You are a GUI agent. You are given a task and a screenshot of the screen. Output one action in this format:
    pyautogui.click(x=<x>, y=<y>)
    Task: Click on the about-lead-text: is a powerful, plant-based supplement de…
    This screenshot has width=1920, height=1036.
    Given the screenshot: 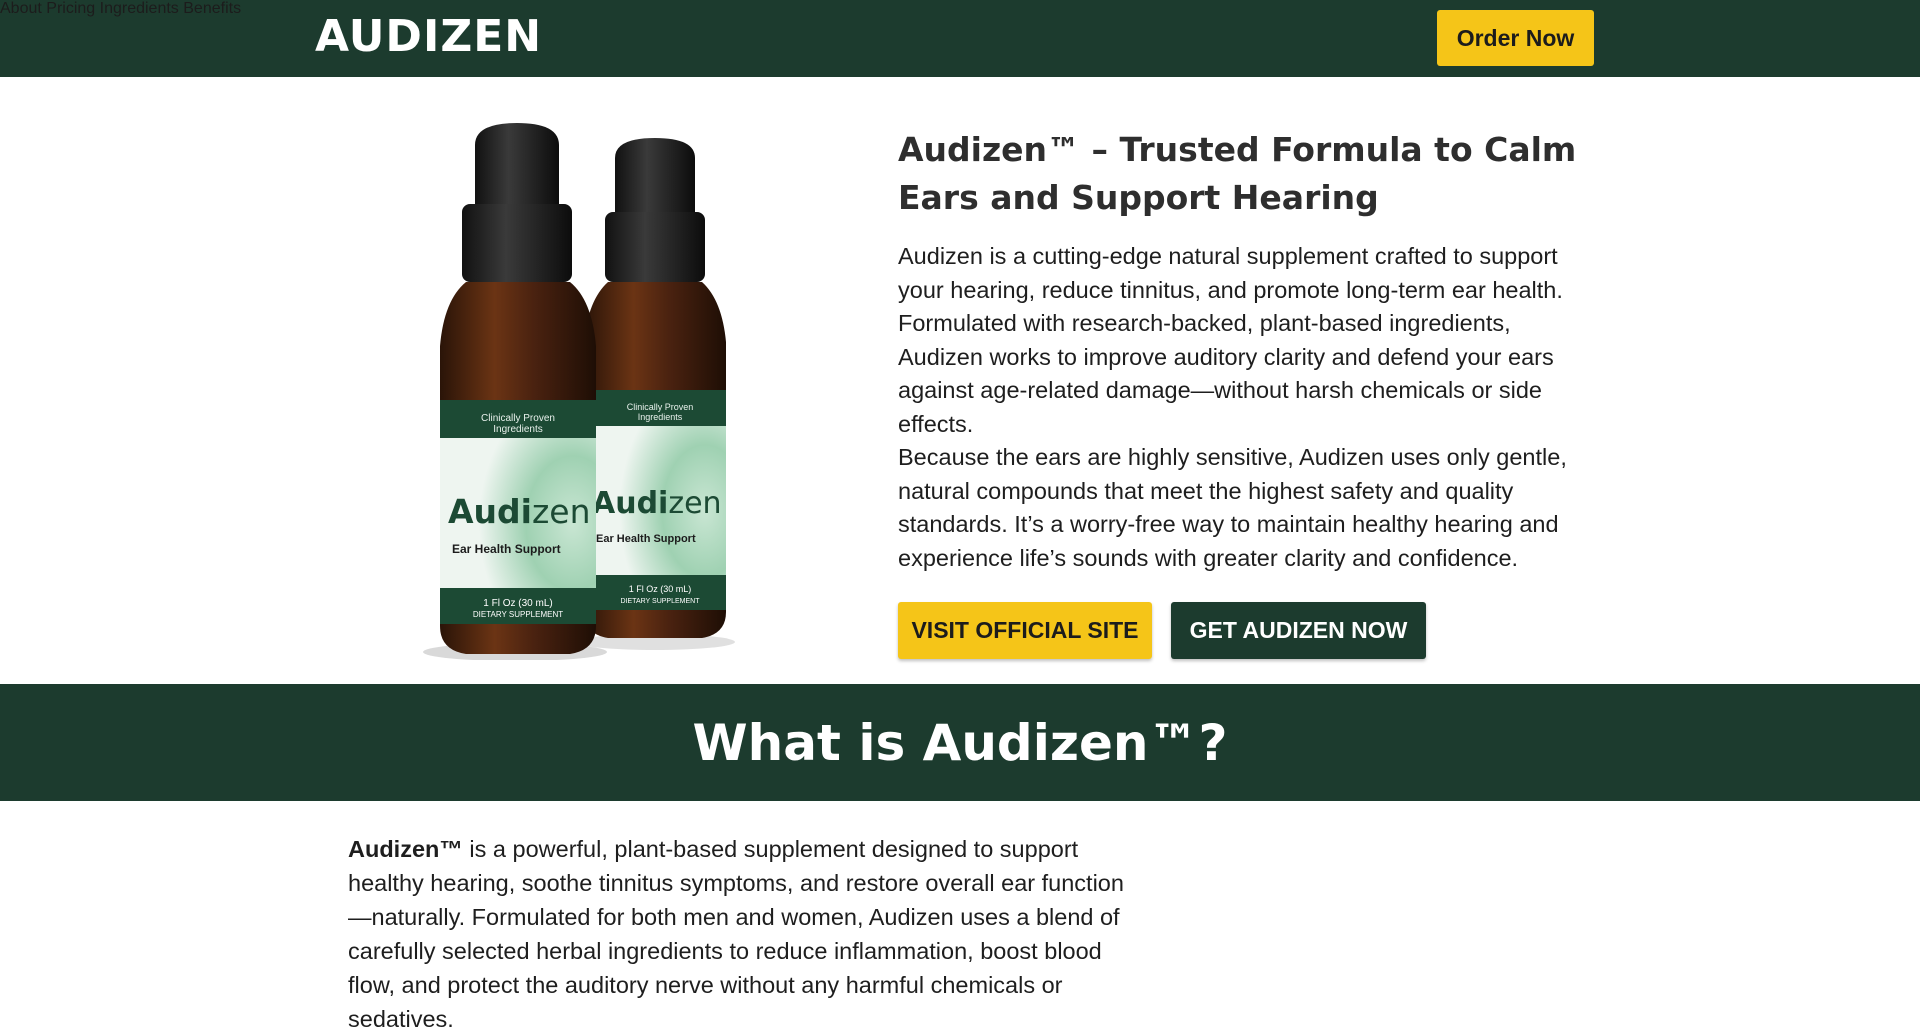 What is the action you would take?
    pyautogui.click(x=736, y=934)
    